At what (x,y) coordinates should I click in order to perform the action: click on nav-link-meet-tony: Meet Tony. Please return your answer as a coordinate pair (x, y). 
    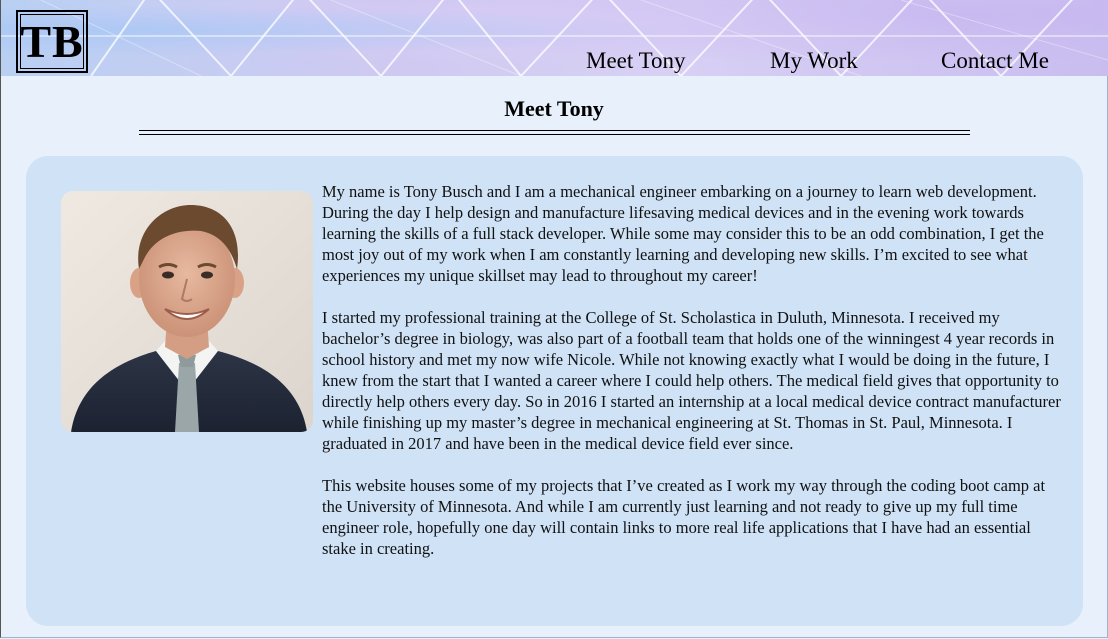
    Looking at the image, I should click on (636, 61).